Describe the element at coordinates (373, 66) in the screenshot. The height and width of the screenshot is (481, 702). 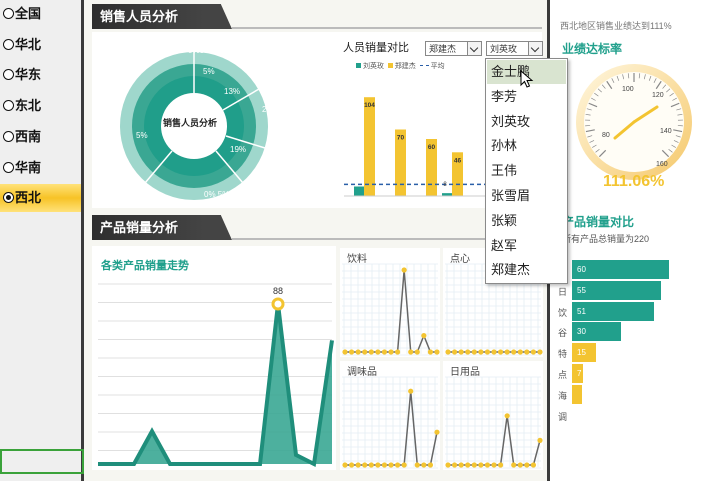
I see `legend-label: 刘英玫` at that location.